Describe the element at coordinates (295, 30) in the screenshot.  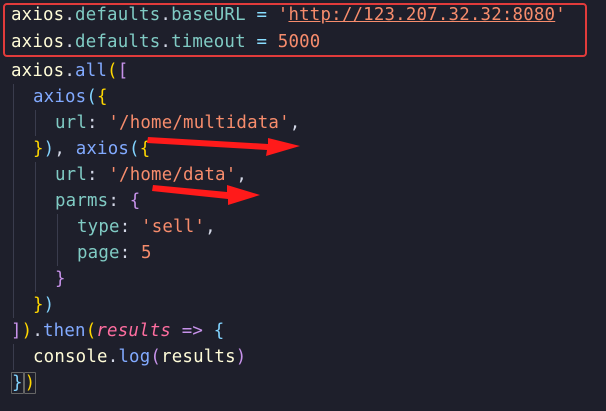
I see `highlight-box` at that location.